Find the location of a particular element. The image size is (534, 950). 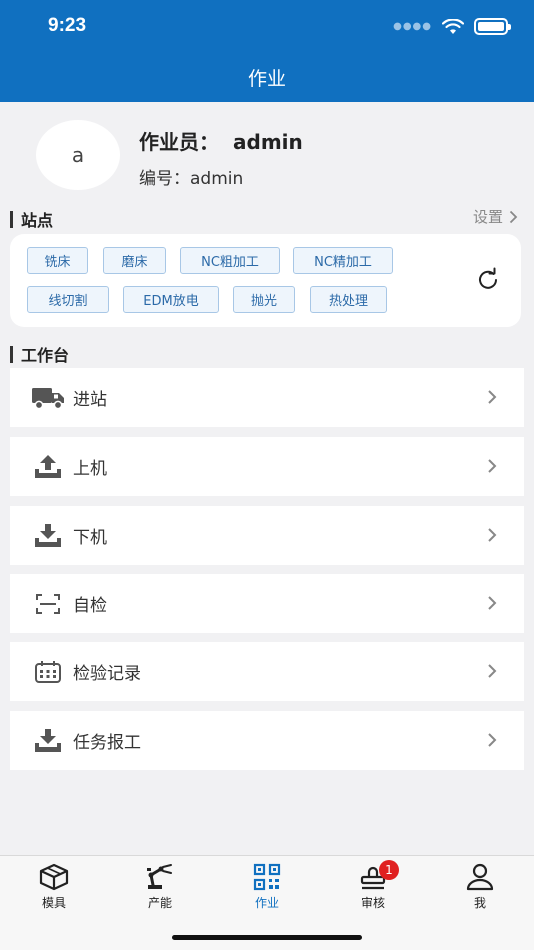

home-indicator is located at coordinates (267, 937).